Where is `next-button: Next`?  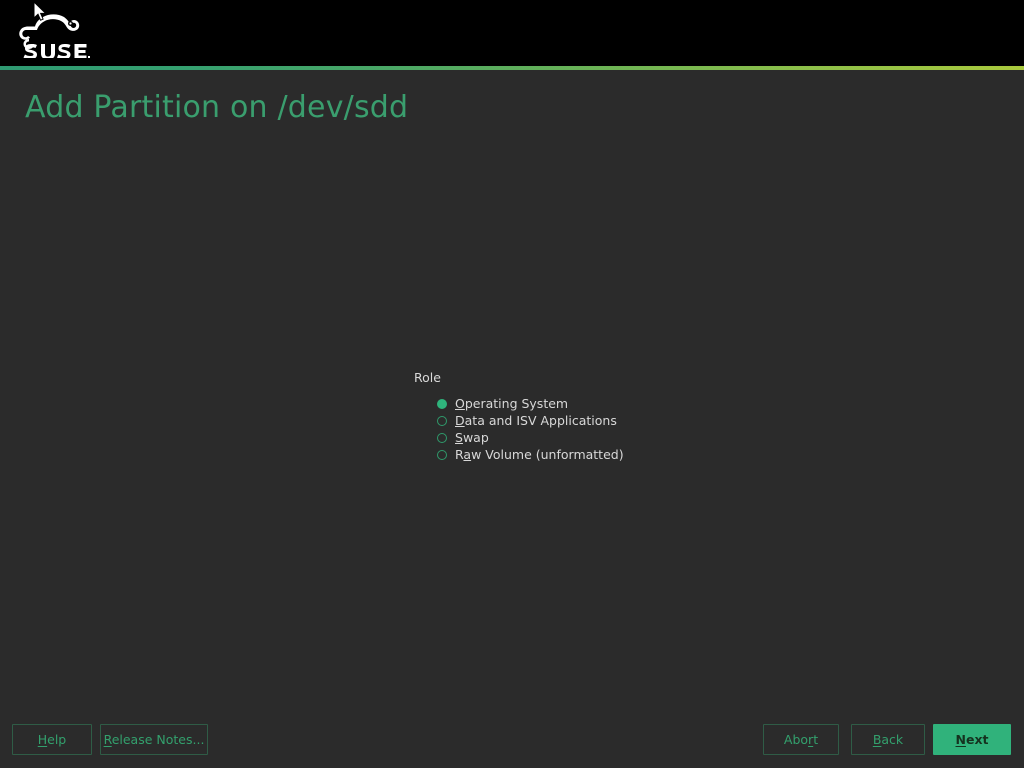
next-button: Next is located at coordinates (972, 739).